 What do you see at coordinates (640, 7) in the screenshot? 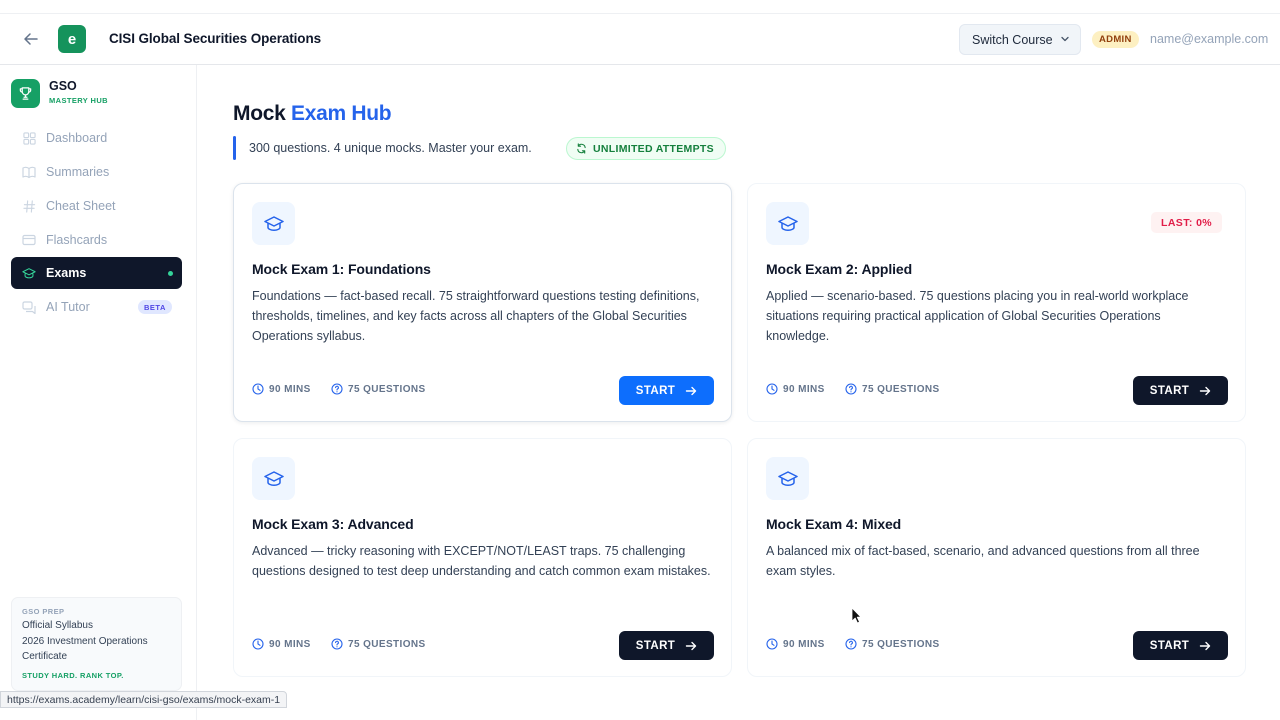
I see `browser-top-strip` at bounding box center [640, 7].